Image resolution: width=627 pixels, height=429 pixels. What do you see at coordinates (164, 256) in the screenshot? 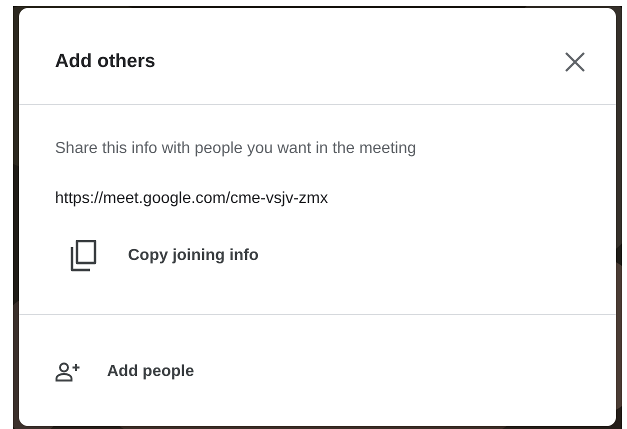
I see `copy-info-button: Copy joining info` at bounding box center [164, 256].